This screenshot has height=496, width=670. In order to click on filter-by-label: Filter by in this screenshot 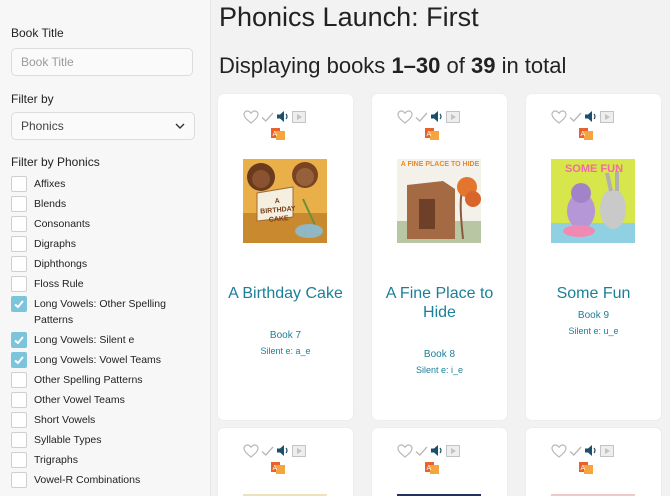, I will do `click(32, 99)`.